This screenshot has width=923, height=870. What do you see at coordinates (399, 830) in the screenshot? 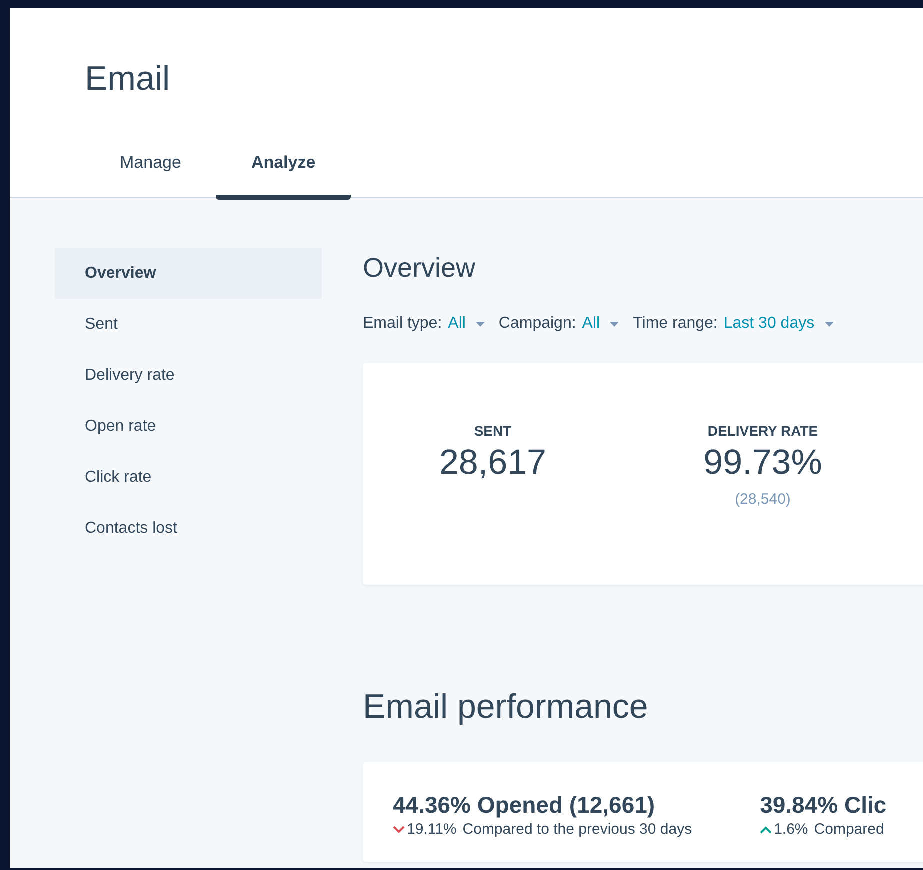
I see `down-chevron-icon` at bounding box center [399, 830].